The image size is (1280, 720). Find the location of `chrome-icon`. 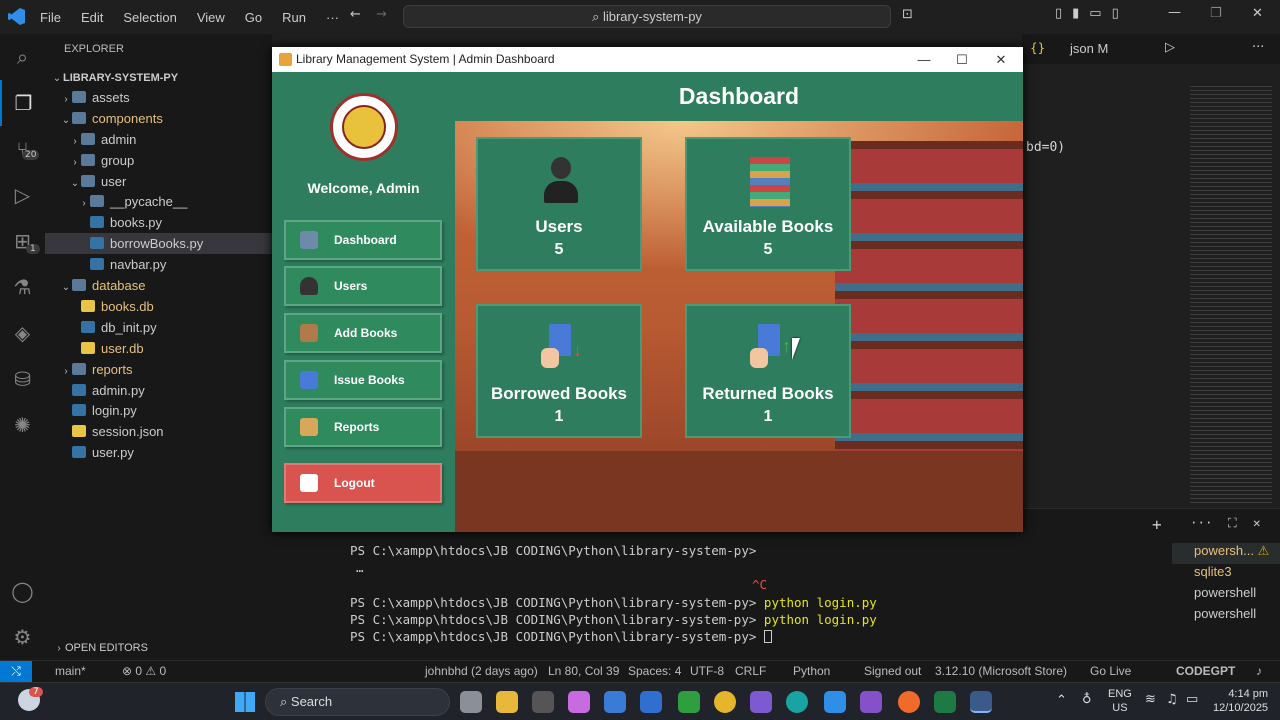

chrome-icon is located at coordinates (725, 702).